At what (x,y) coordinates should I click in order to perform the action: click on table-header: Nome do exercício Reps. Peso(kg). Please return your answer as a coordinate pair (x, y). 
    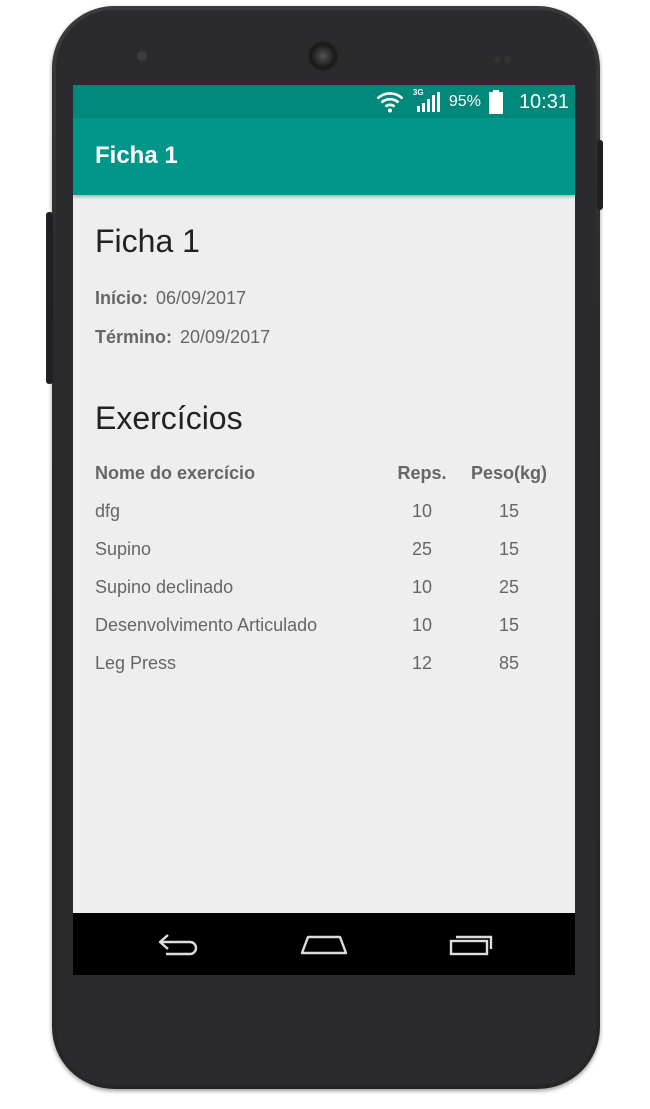
    Looking at the image, I should click on (325, 482).